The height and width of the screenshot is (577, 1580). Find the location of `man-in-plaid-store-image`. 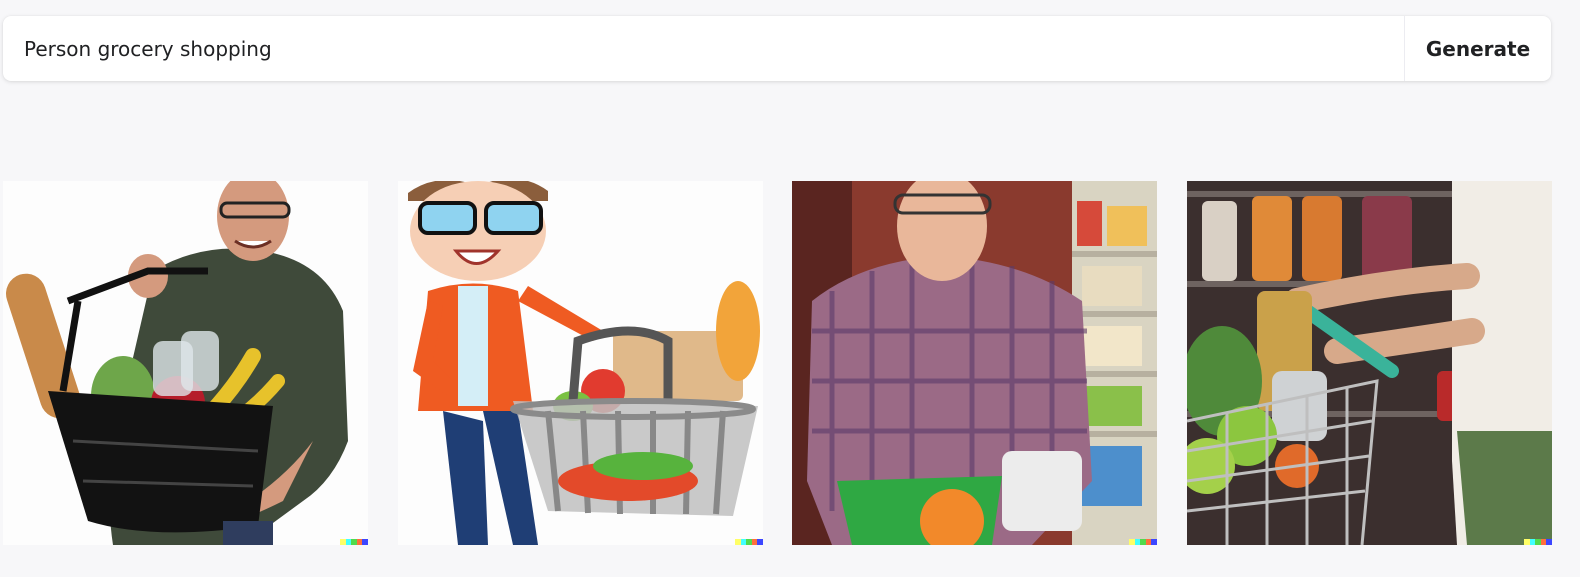

man-in-plaid-store-image is located at coordinates (974, 363).